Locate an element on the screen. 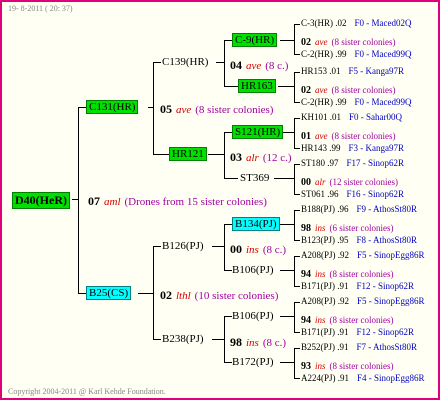  leaf-ancestor-line: F0 - Sahar00Q is located at coordinates (375, 117).